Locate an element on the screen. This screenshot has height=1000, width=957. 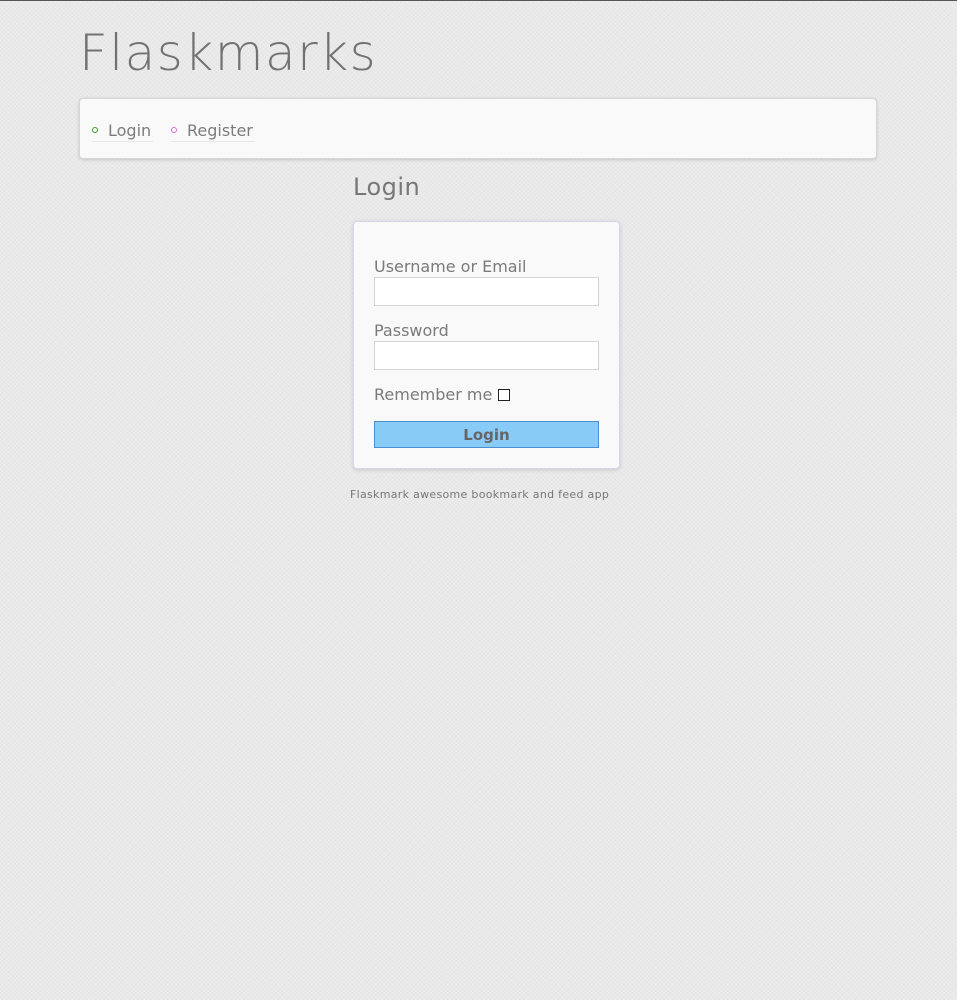
remember-me-checkbox is located at coordinates (504, 394).